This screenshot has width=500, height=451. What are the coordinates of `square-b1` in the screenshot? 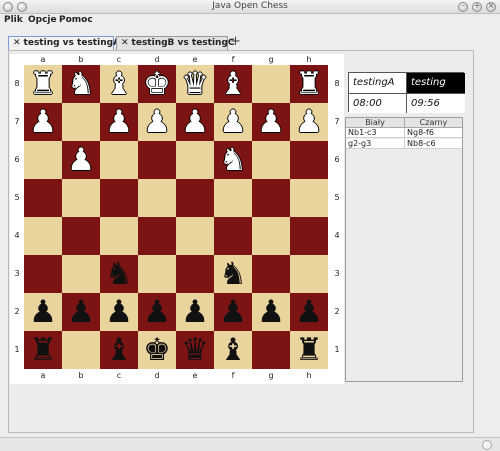 It's located at (81, 350).